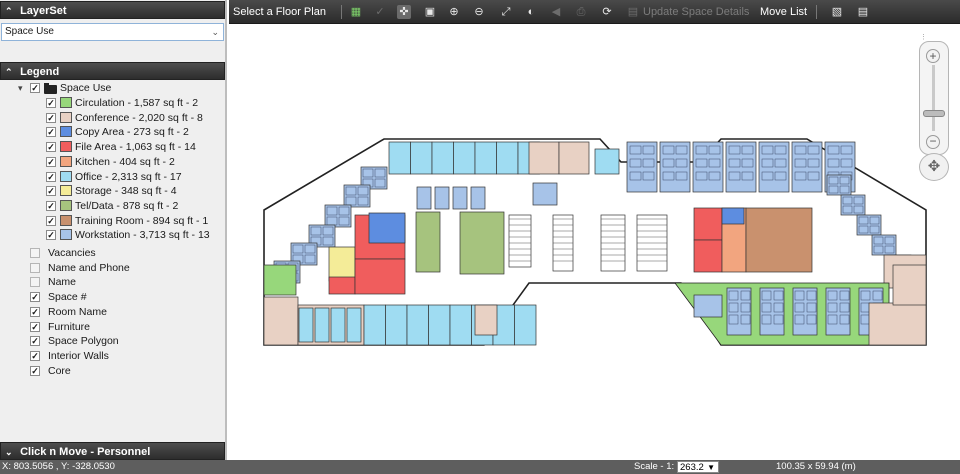 This screenshot has height=474, width=960. What do you see at coordinates (112, 253) in the screenshot?
I see `layer-toggle: Vacancies` at bounding box center [112, 253].